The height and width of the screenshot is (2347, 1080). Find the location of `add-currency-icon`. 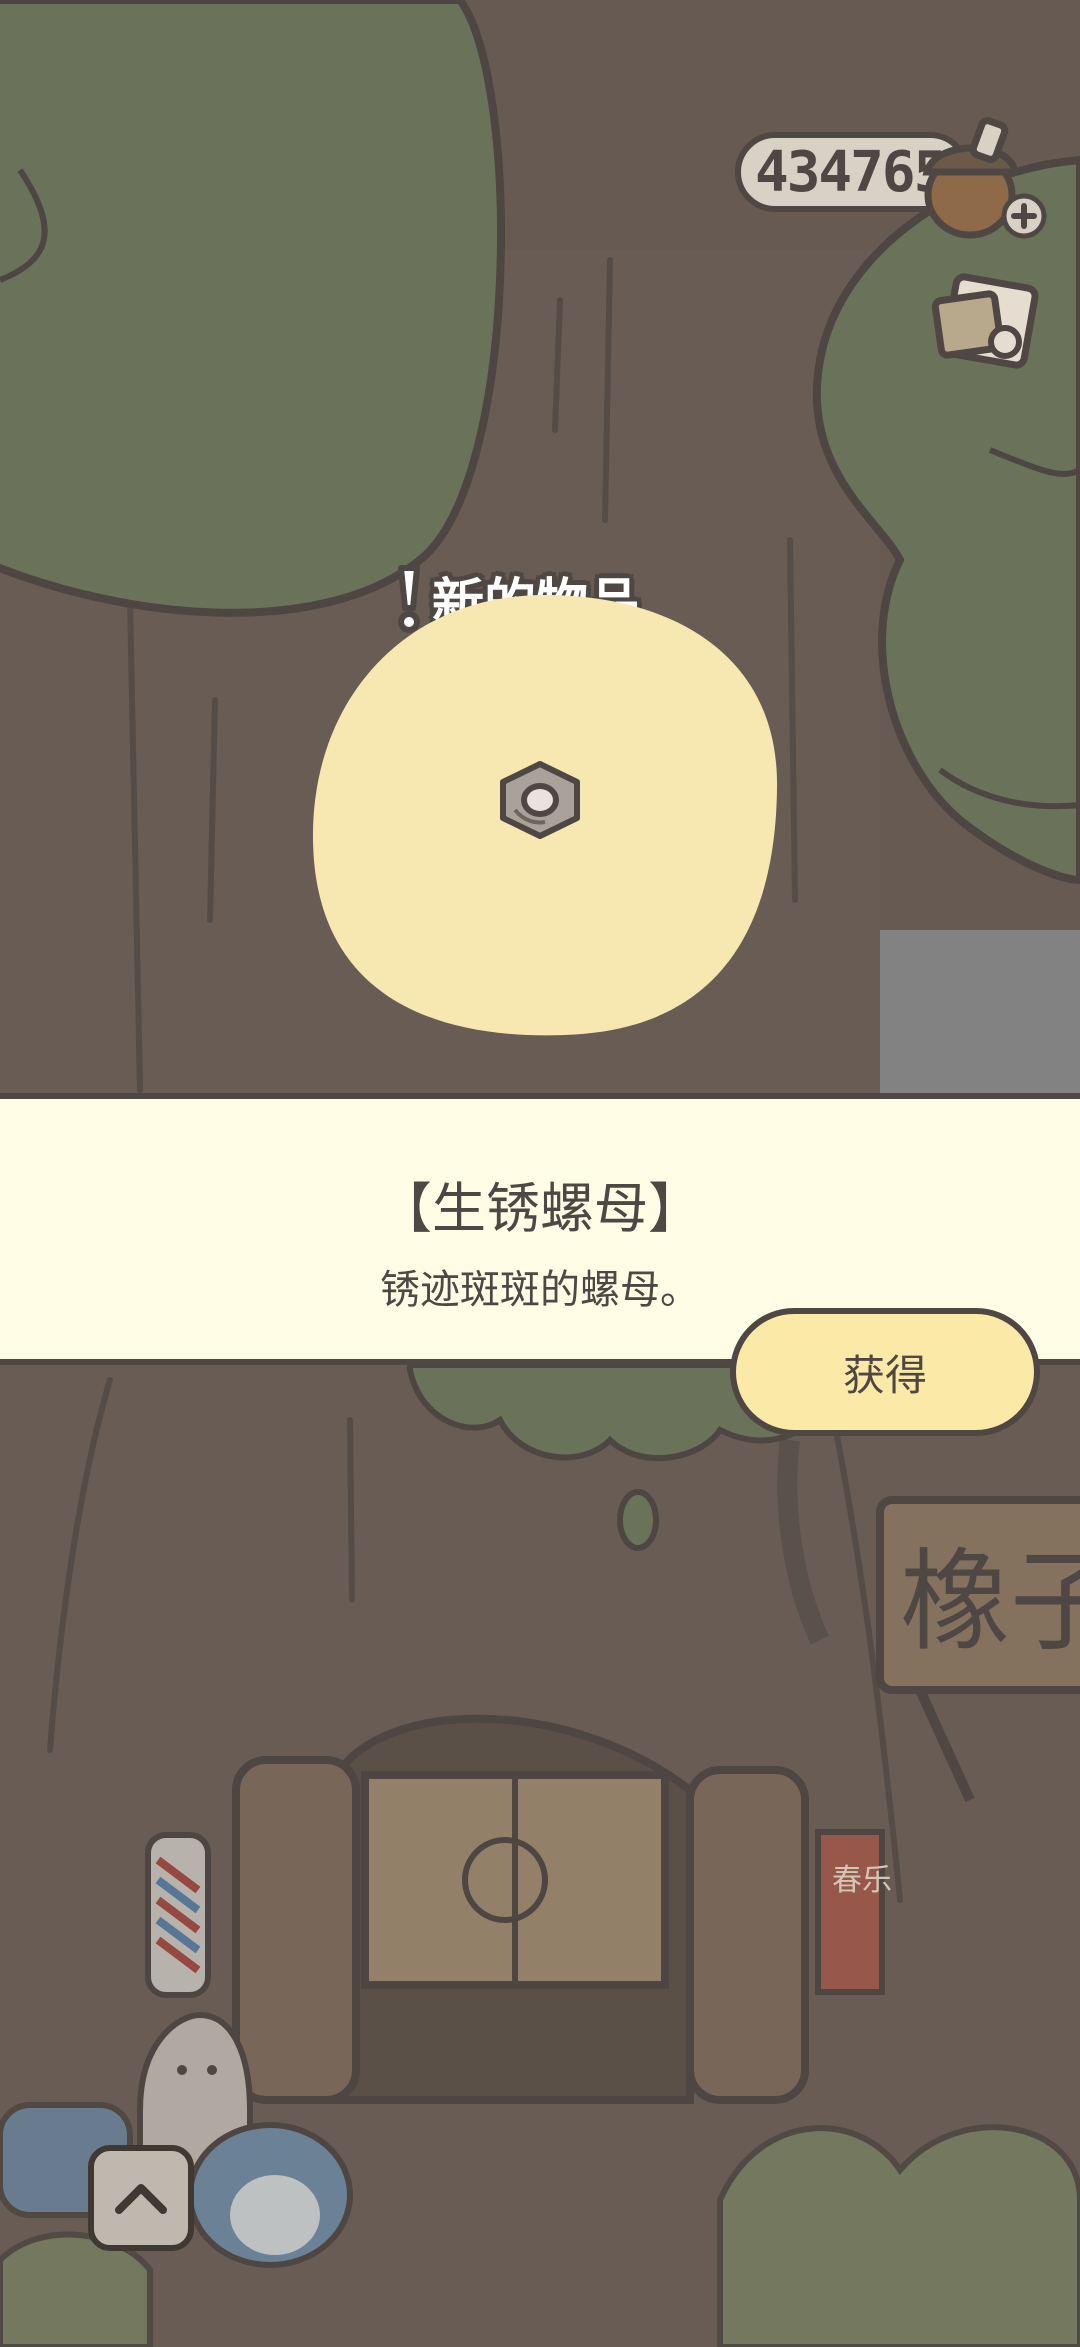

add-currency-icon is located at coordinates (1024, 216).